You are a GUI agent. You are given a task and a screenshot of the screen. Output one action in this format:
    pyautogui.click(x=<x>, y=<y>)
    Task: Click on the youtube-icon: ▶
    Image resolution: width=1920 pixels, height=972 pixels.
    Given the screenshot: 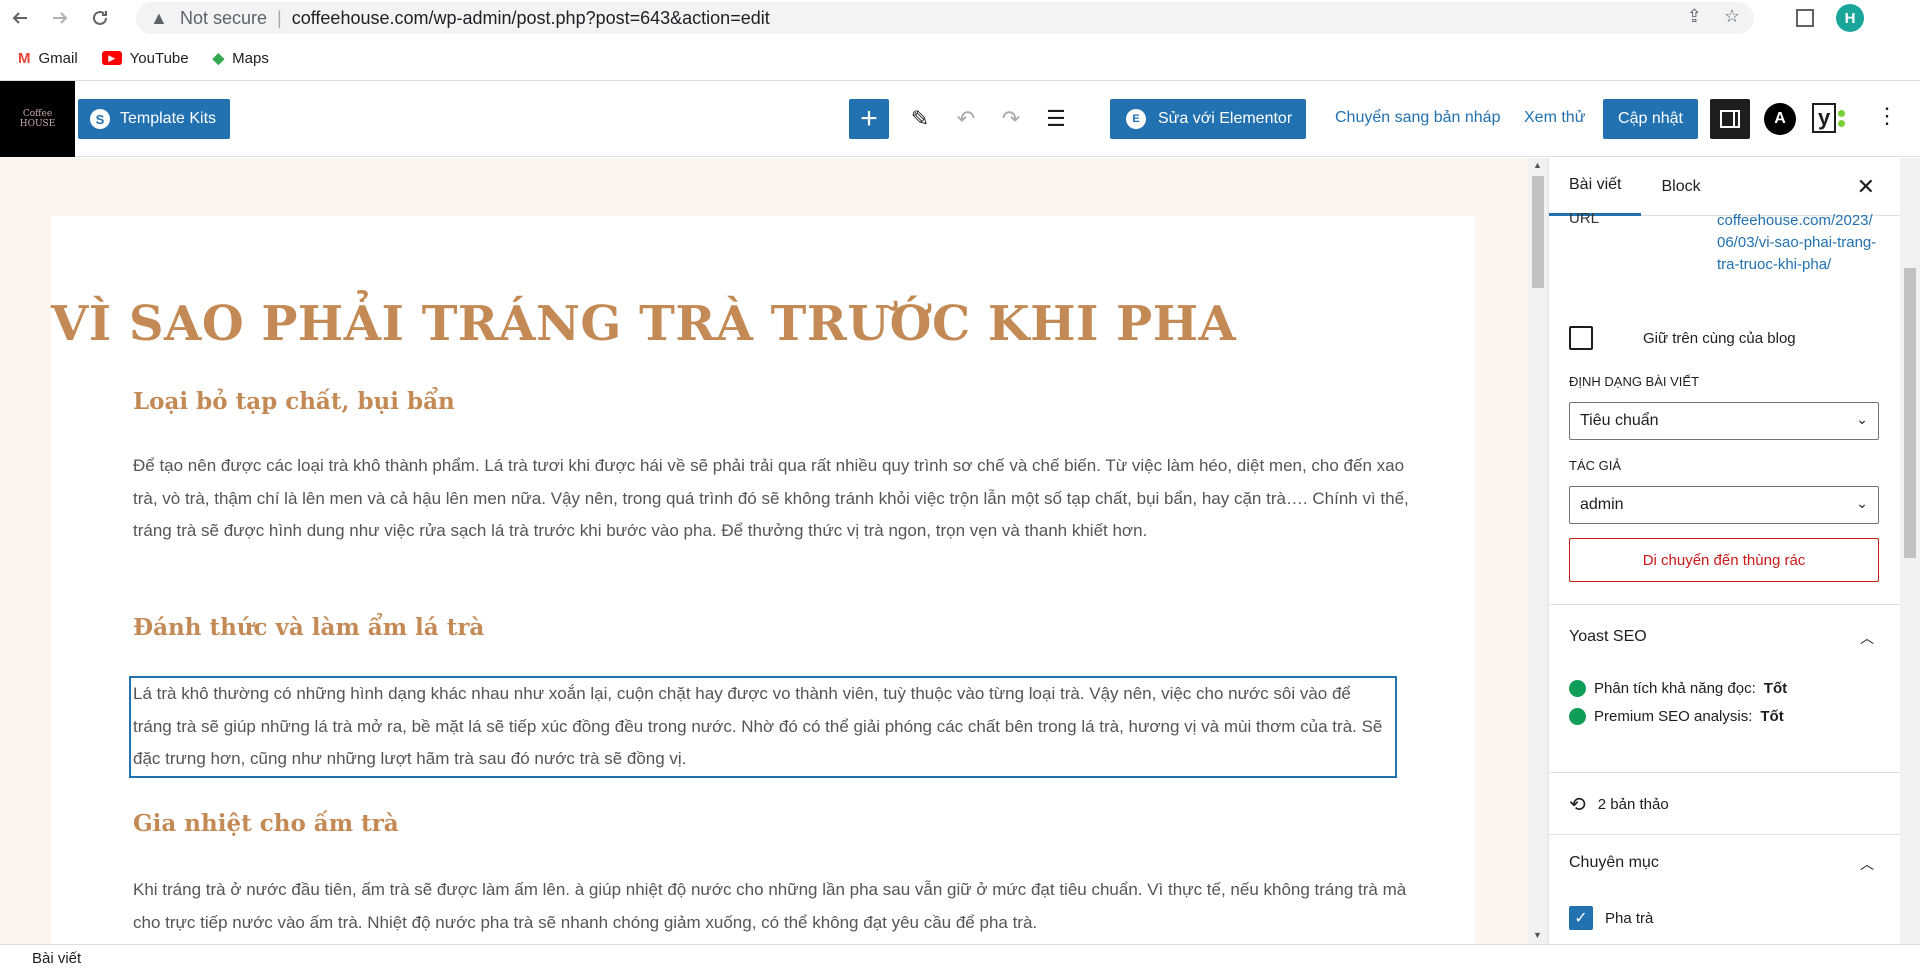 What is the action you would take?
    pyautogui.click(x=111, y=58)
    